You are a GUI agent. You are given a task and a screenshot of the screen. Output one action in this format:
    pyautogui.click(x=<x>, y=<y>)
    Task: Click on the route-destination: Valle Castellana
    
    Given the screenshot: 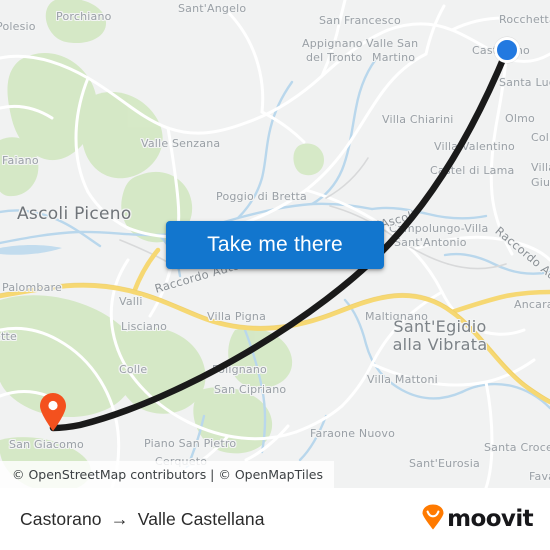 What is the action you would take?
    pyautogui.click(x=201, y=518)
    